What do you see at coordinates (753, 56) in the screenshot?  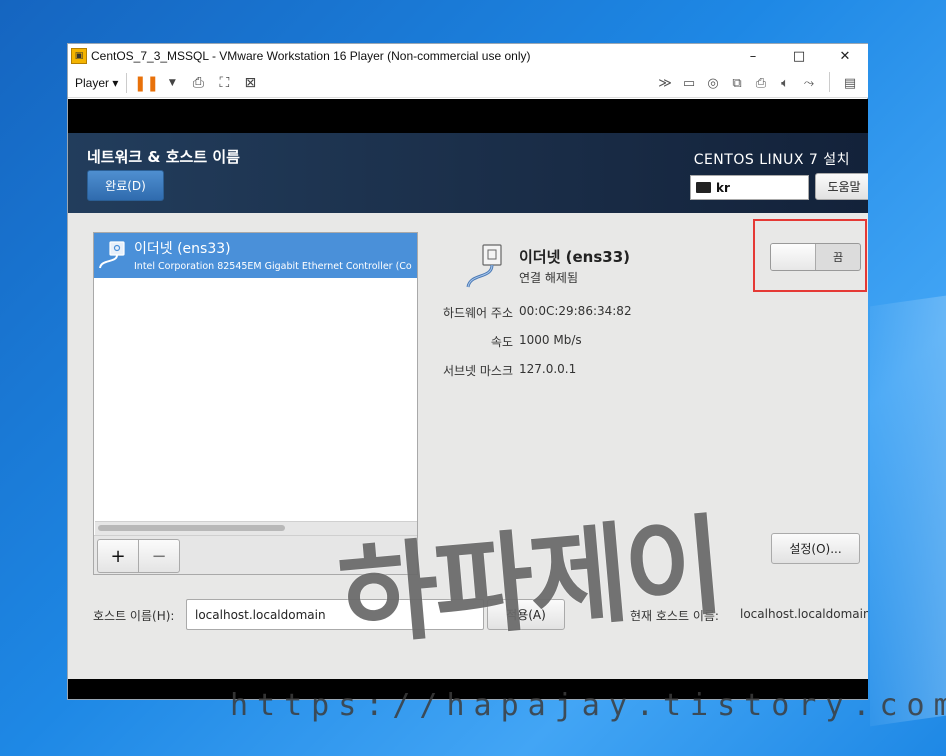 I see `minimize-button: –` at bounding box center [753, 56].